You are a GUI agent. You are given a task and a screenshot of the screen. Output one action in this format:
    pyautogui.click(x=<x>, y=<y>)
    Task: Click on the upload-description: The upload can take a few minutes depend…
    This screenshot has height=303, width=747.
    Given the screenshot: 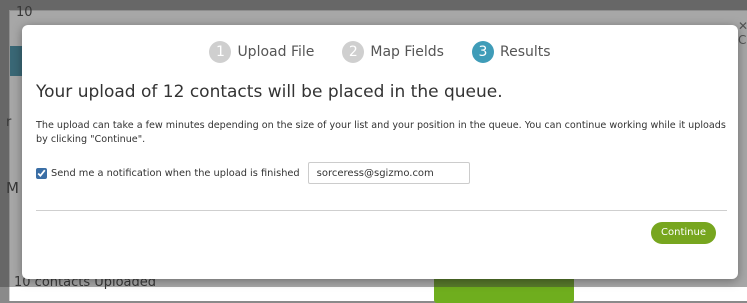 What is the action you would take?
    pyautogui.click(x=381, y=132)
    